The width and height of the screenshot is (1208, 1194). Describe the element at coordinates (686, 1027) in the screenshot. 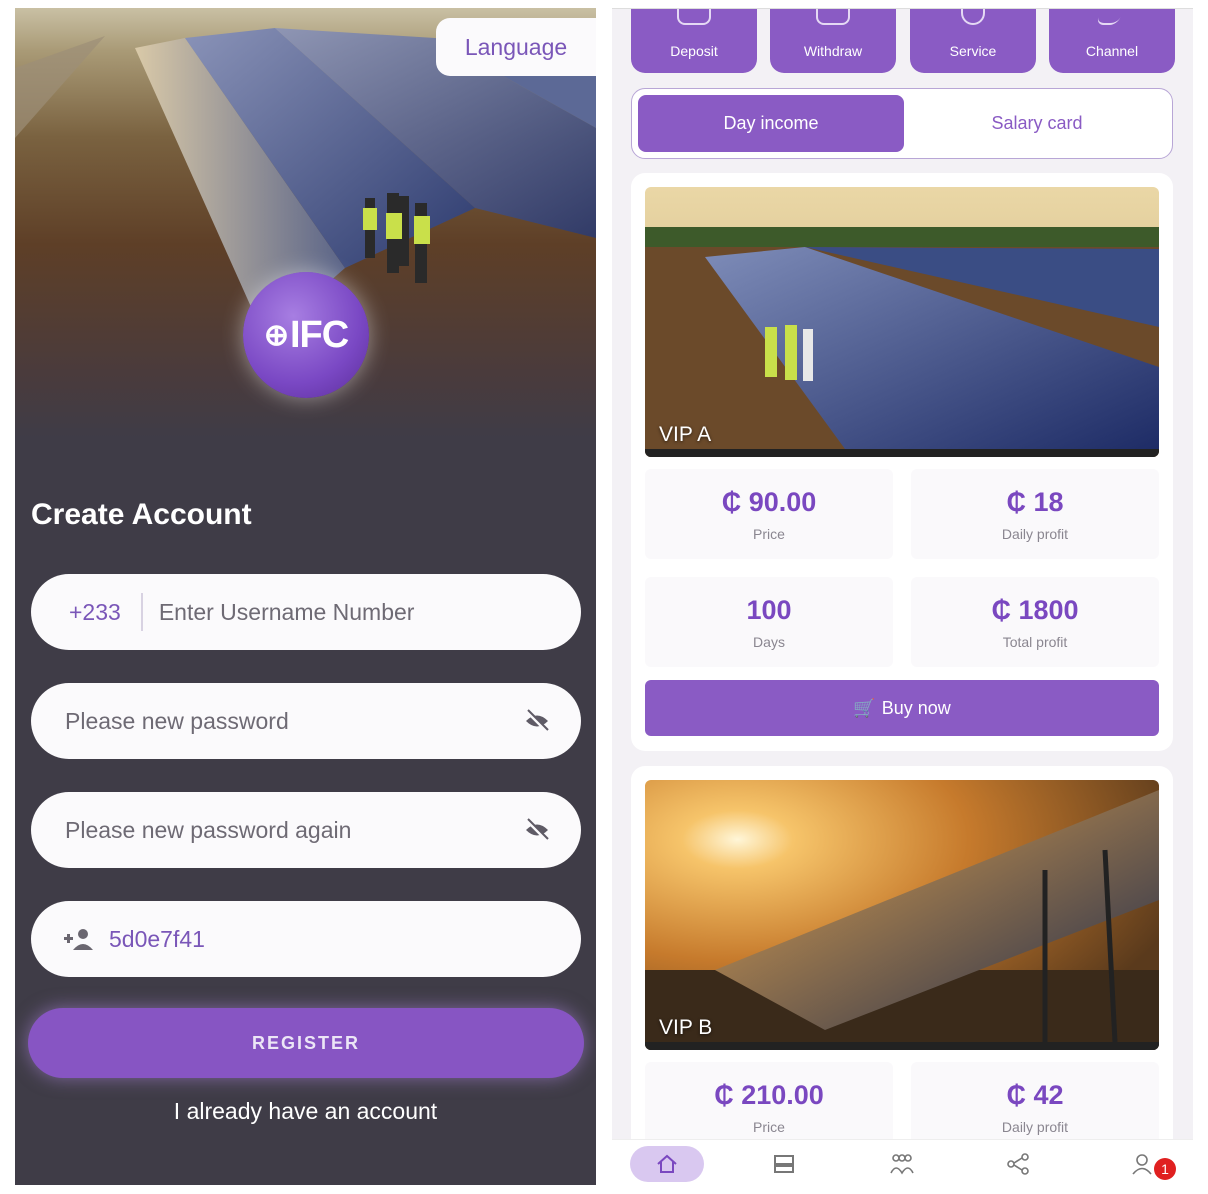

I see `product-name: VIP B` at that location.